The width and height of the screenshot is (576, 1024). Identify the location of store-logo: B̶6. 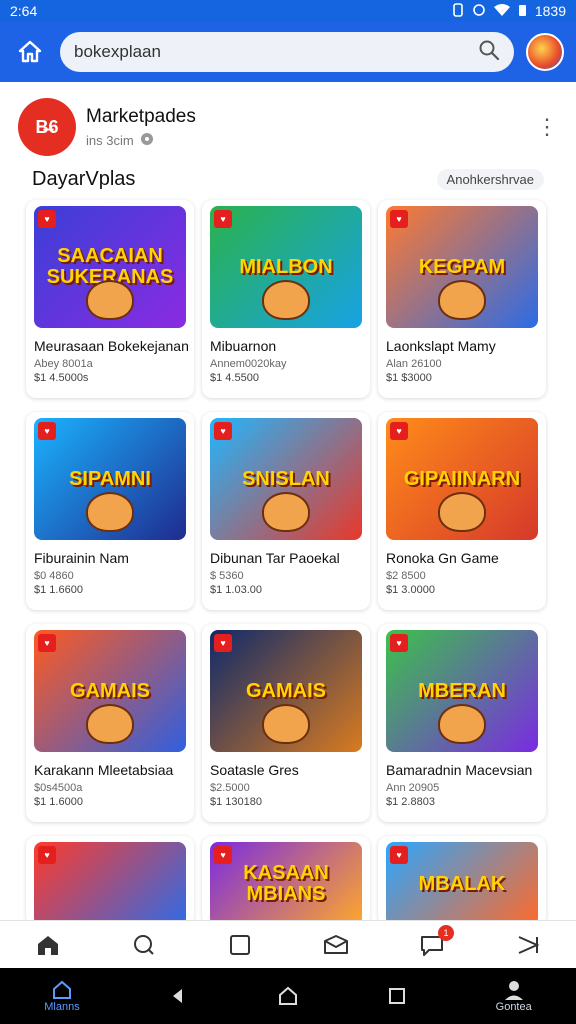
(47, 127).